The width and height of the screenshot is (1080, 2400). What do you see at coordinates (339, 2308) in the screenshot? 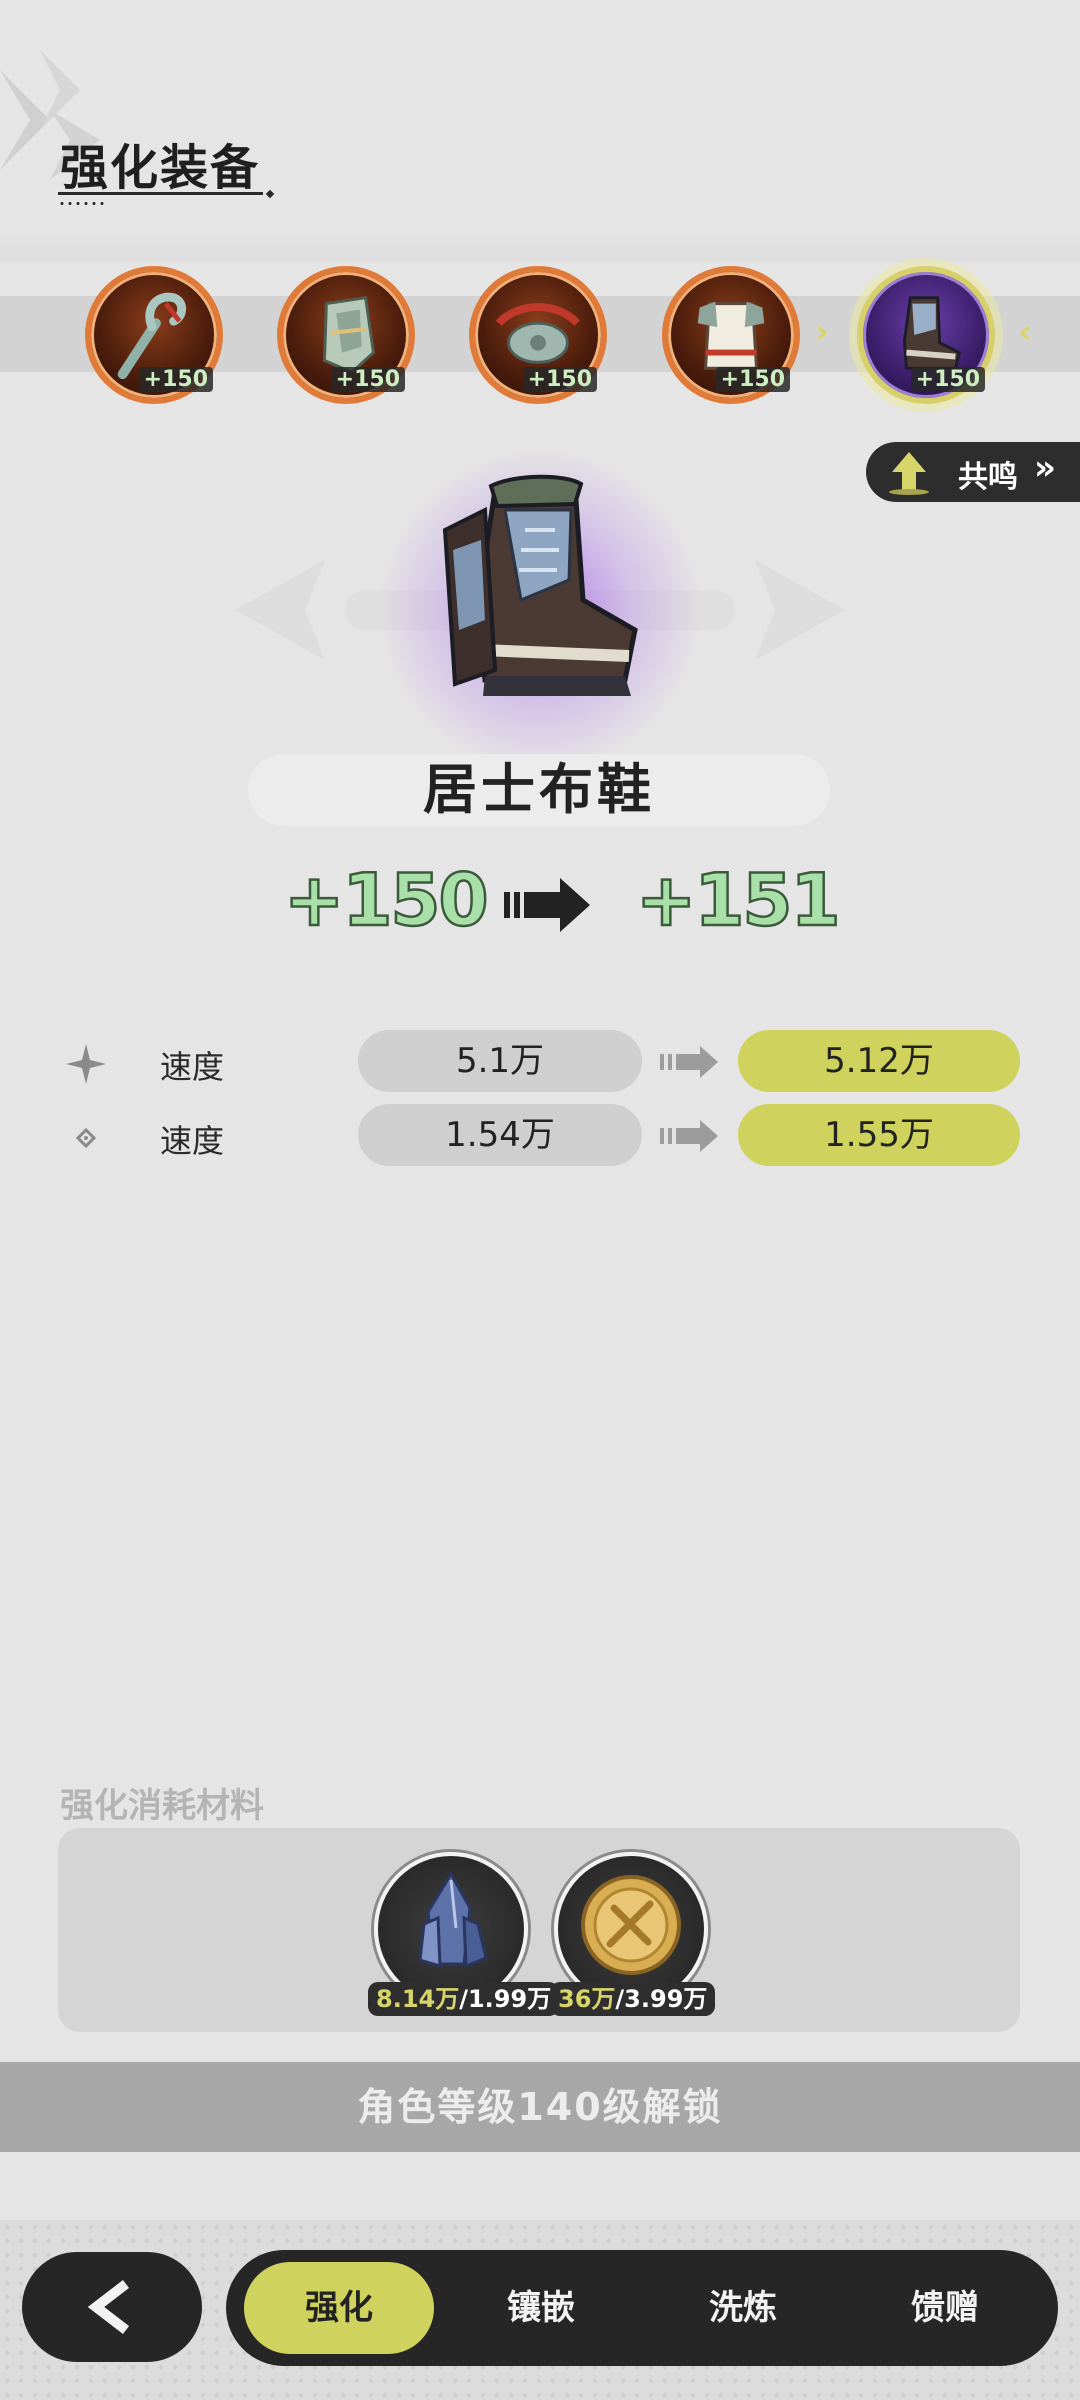
I see `tab-enhance: 强化` at bounding box center [339, 2308].